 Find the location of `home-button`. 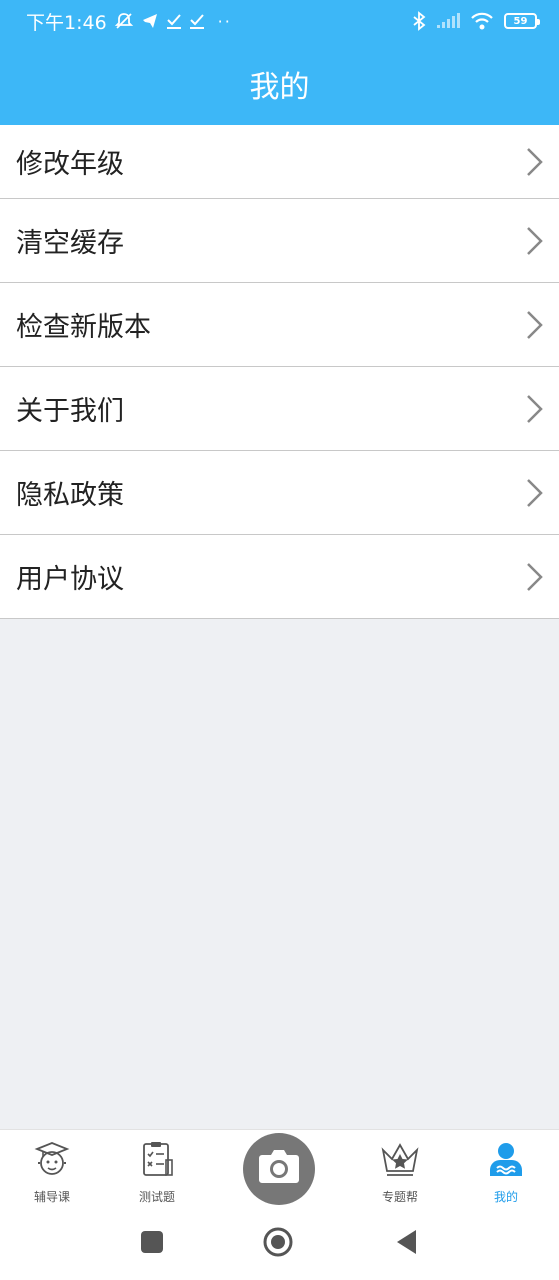

home-button is located at coordinates (278, 1244).